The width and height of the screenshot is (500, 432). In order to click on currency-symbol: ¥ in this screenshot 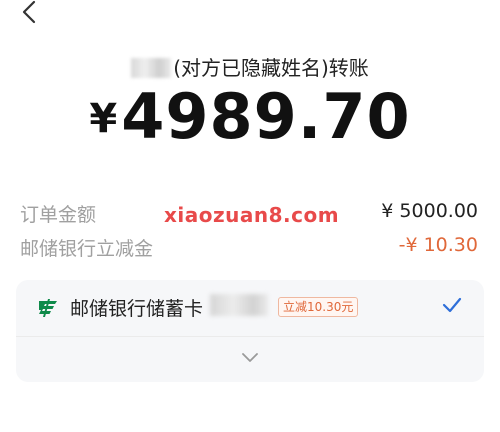, I will do `click(103, 119)`.